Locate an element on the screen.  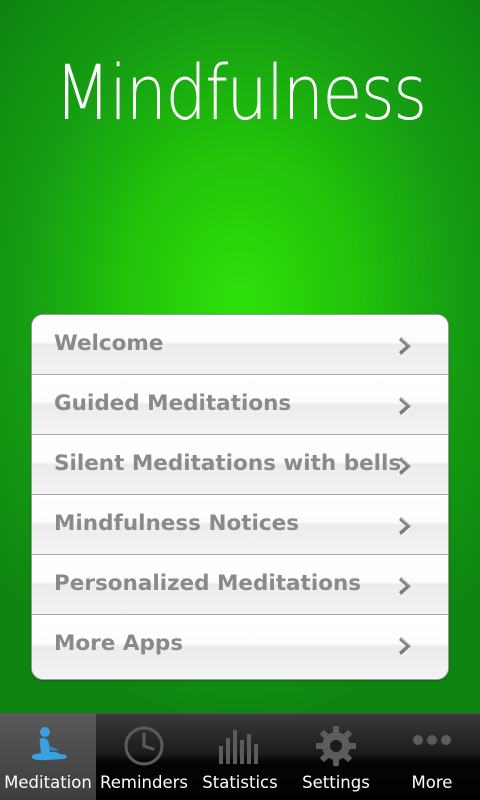
menu-item-label: Welcome is located at coordinates (109, 343).